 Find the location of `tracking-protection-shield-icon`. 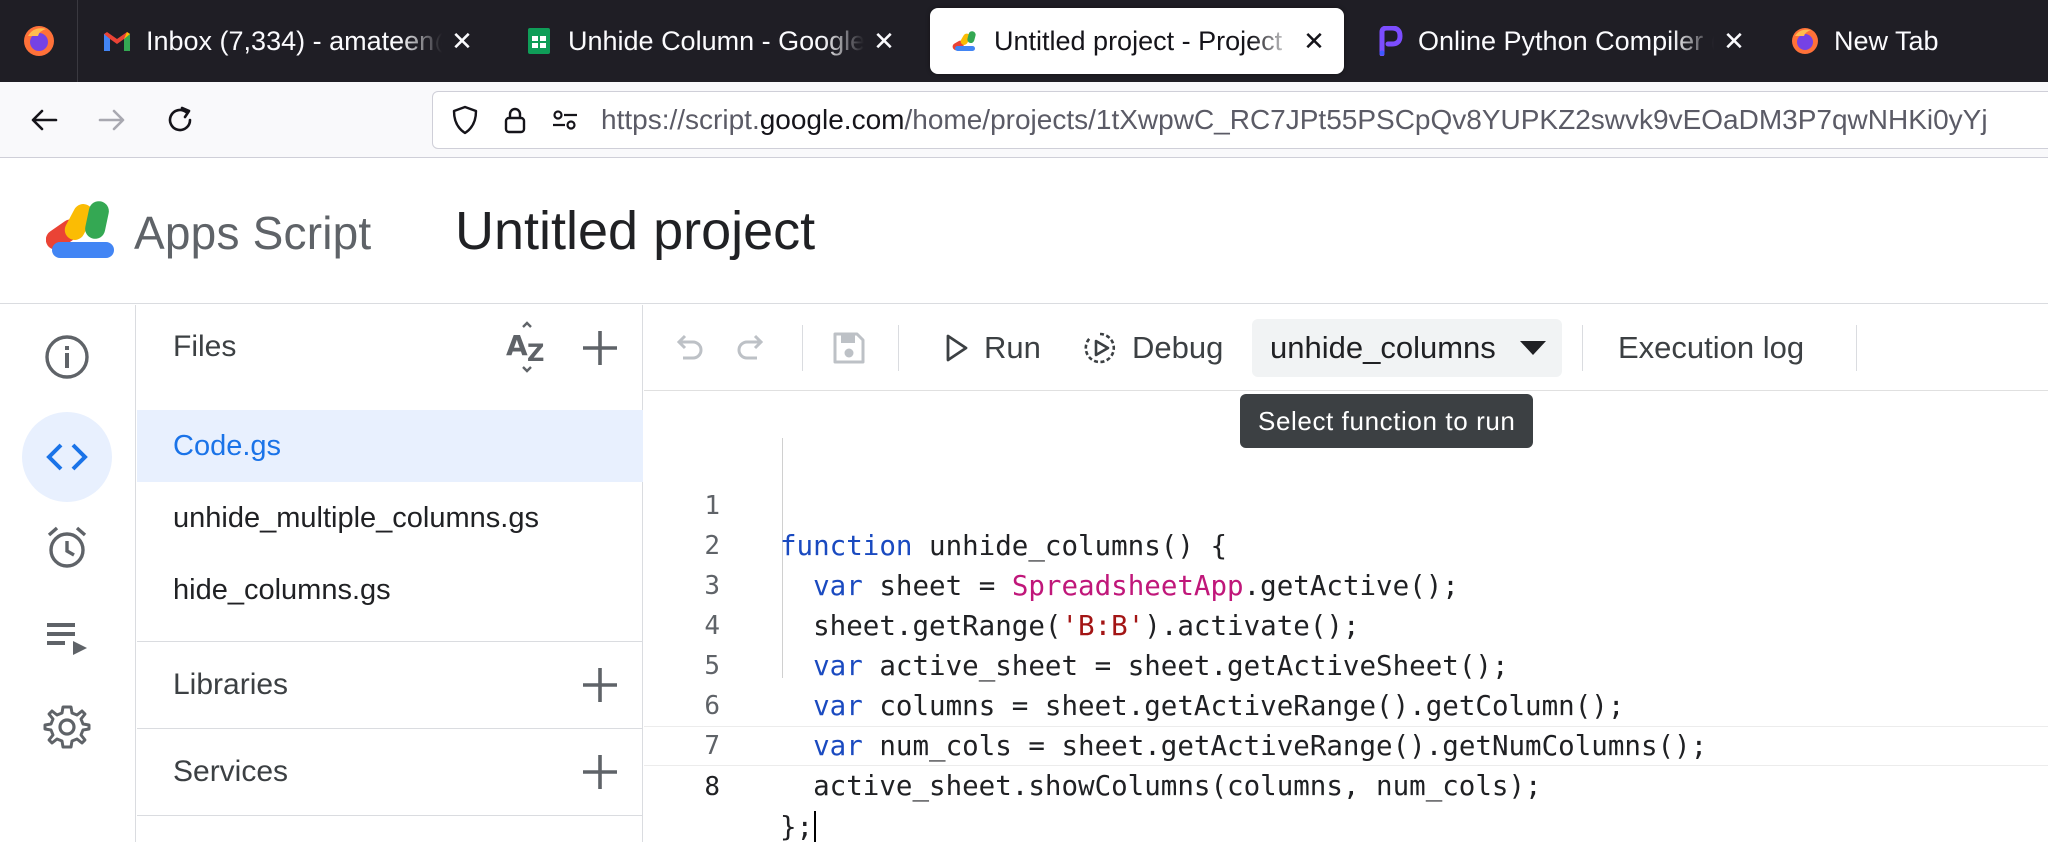

tracking-protection-shield-icon is located at coordinates (465, 120).